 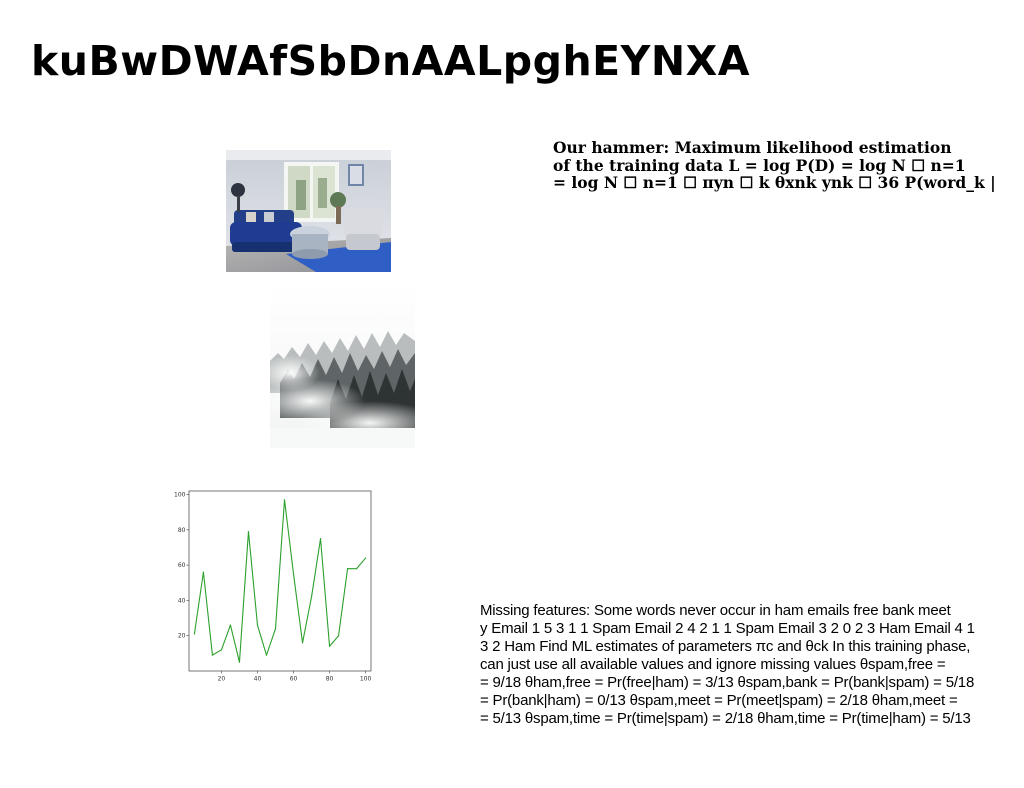 What do you see at coordinates (182, 636) in the screenshot?
I see `y-tick-label: 20` at bounding box center [182, 636].